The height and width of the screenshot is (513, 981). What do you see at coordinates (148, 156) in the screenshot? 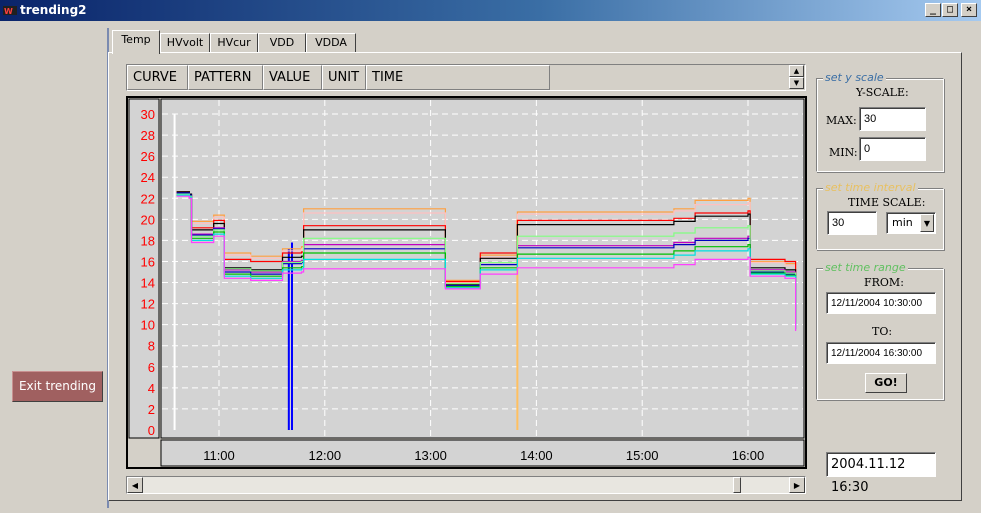
I see `y-tick-label: 26` at bounding box center [148, 156].